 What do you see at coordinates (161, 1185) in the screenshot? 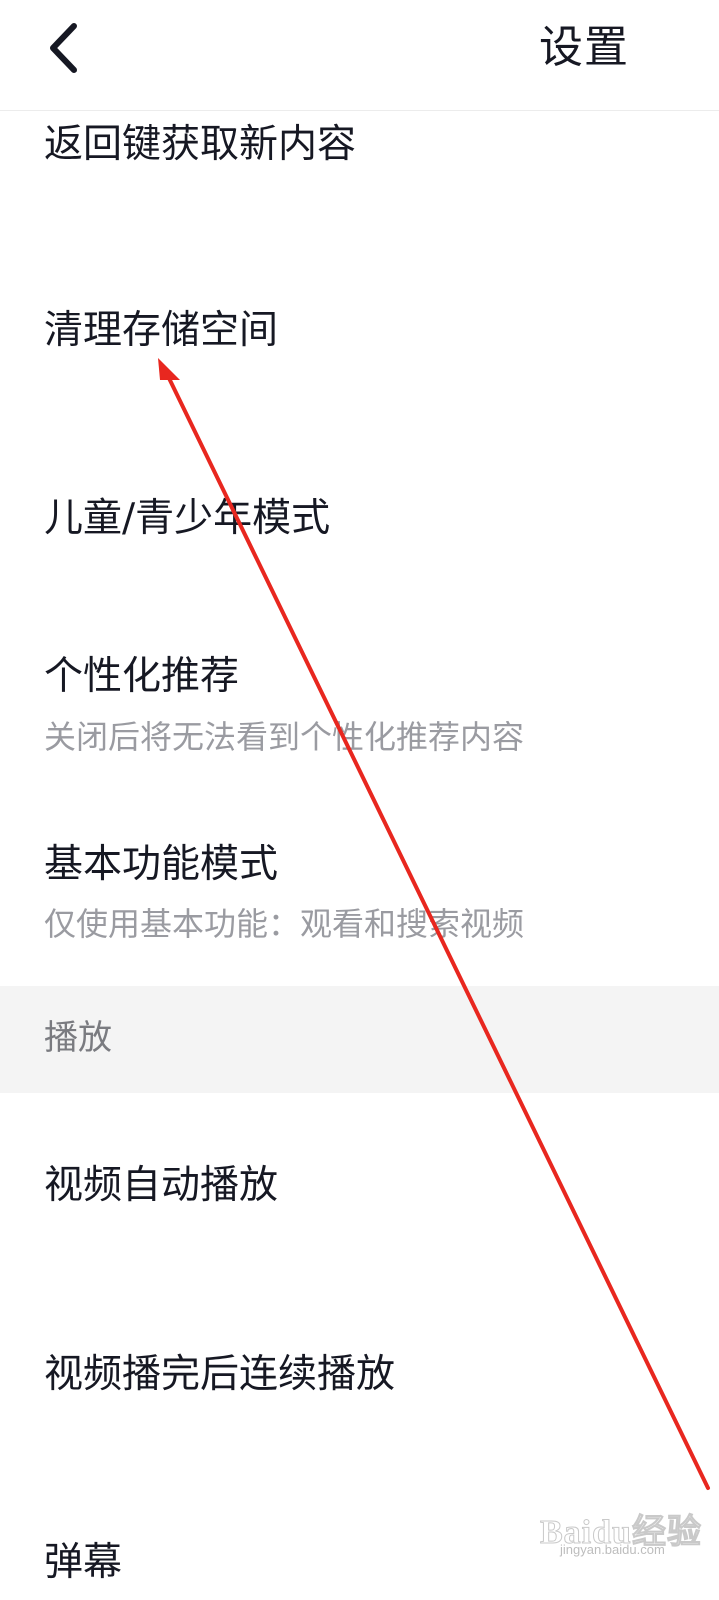
I see `setting-item-label: 视频自动播放` at bounding box center [161, 1185].